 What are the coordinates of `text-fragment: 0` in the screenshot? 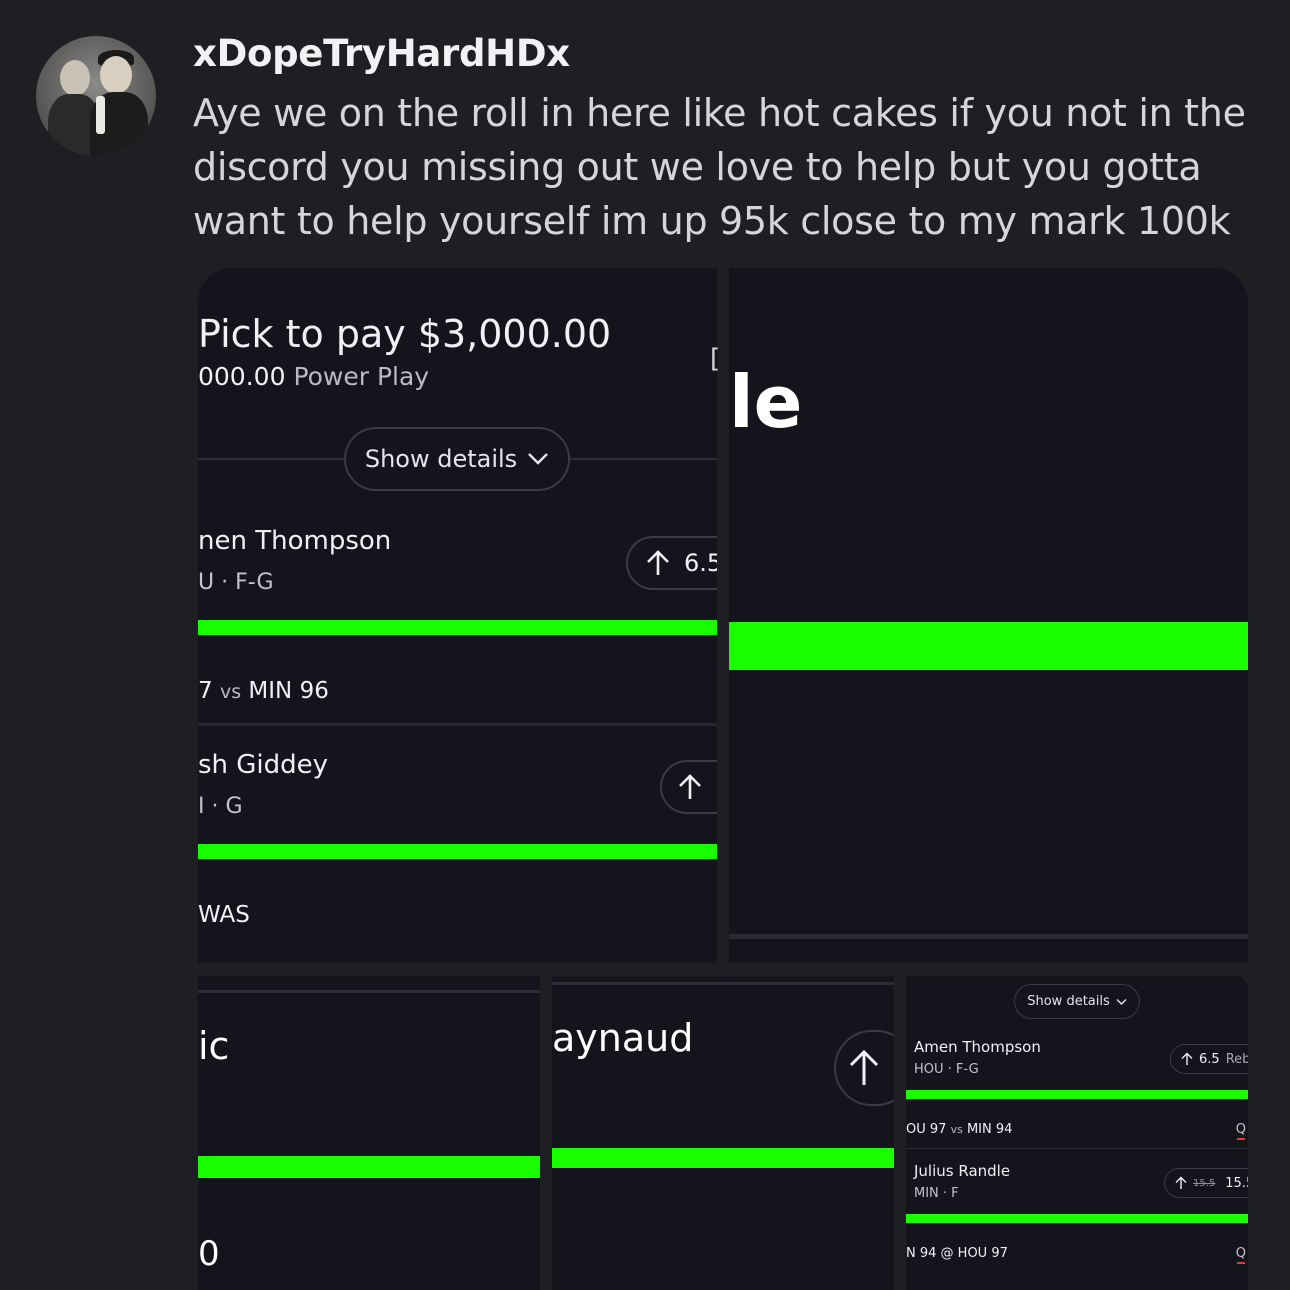 It's located at (209, 1254).